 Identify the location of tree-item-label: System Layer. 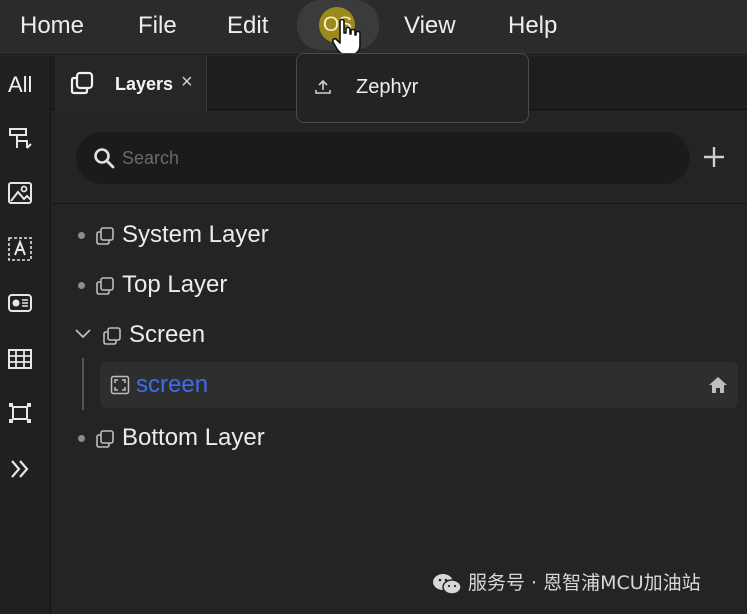
(195, 234).